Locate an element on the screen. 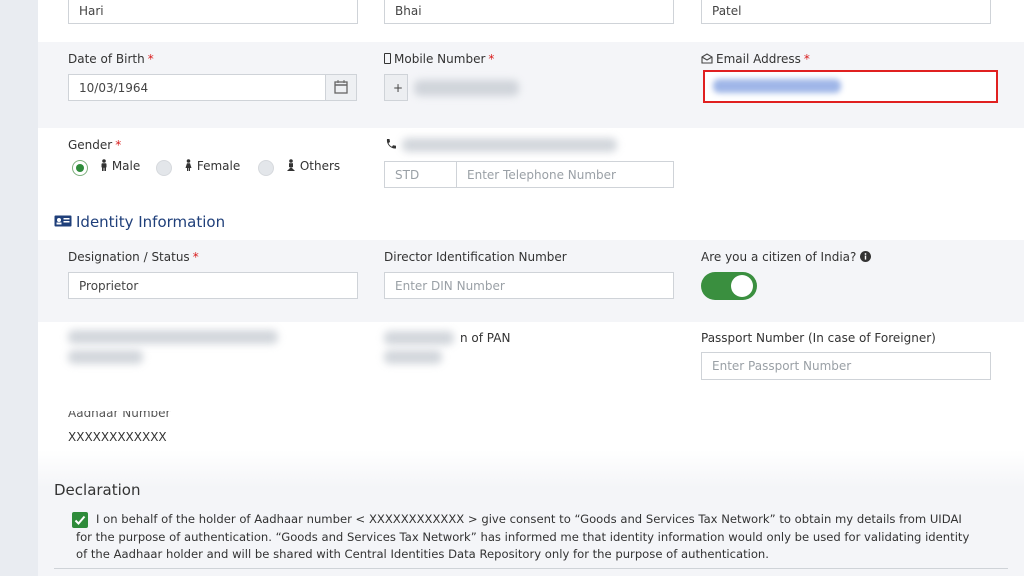 Image resolution: width=1024 pixels, height=576 pixels. aadhaar-label: Aadhaar Number is located at coordinates (119, 415).